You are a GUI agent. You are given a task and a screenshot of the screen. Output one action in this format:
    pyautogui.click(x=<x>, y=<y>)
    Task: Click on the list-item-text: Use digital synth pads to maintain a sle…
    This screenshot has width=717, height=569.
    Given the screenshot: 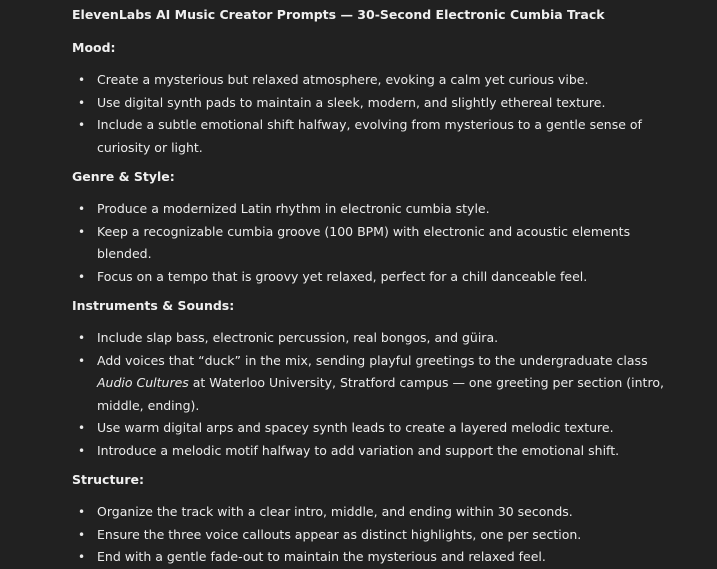 What is the action you would take?
    pyautogui.click(x=351, y=102)
    